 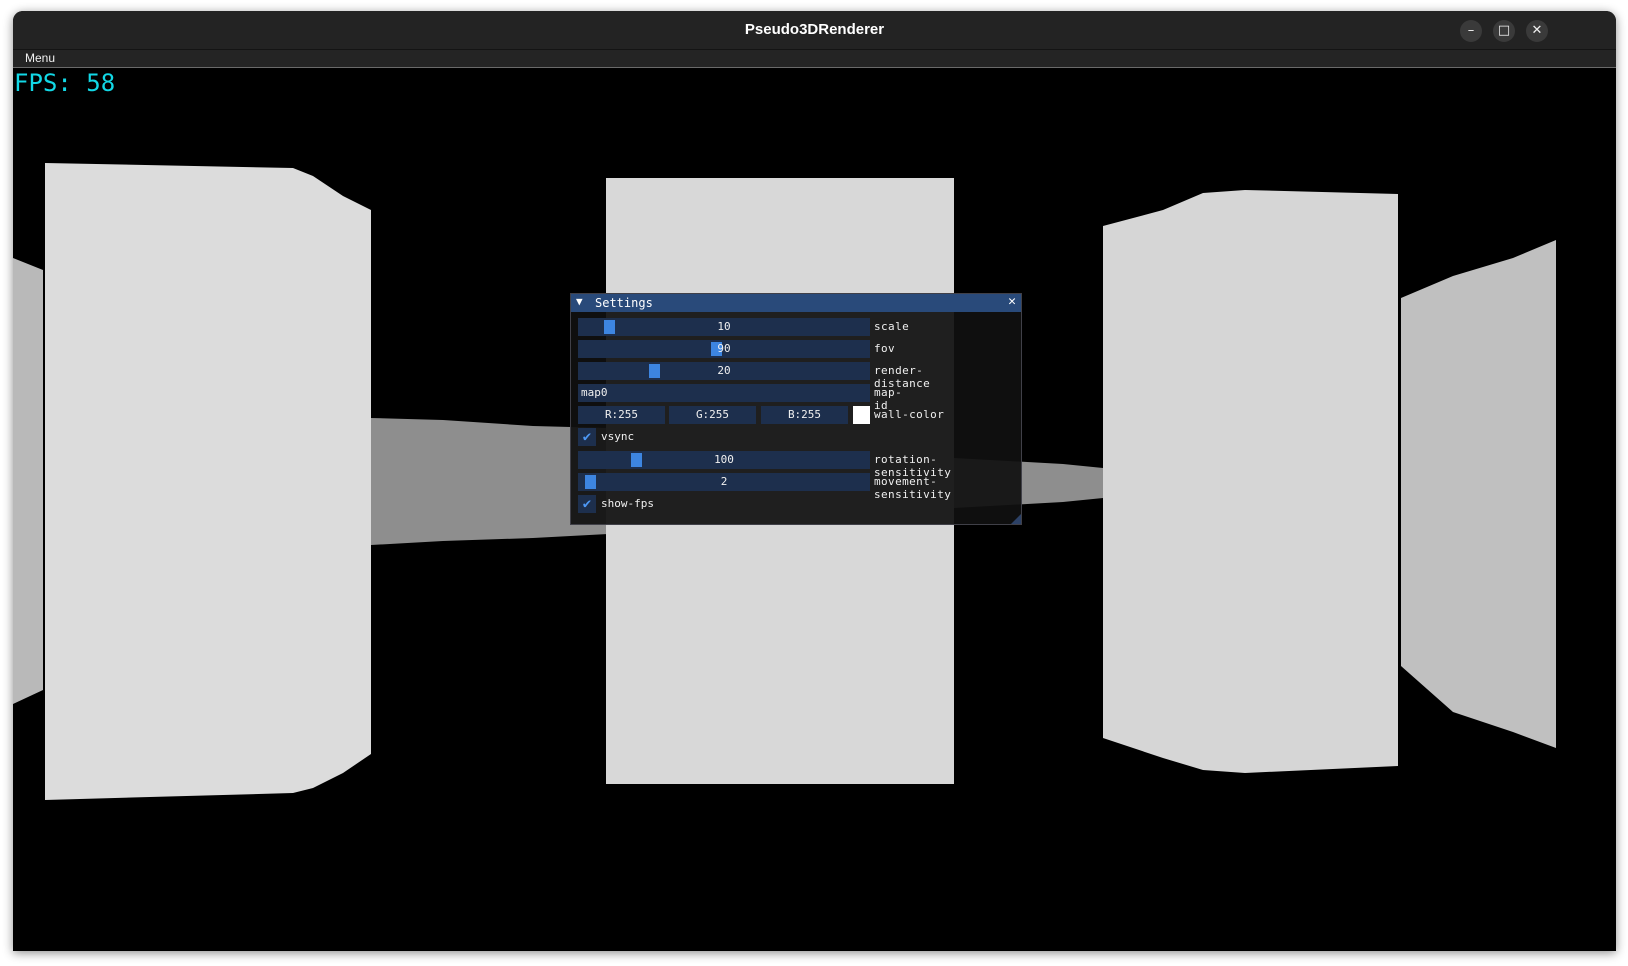 What do you see at coordinates (594, 392) in the screenshot?
I see `map-id-value: map0` at bounding box center [594, 392].